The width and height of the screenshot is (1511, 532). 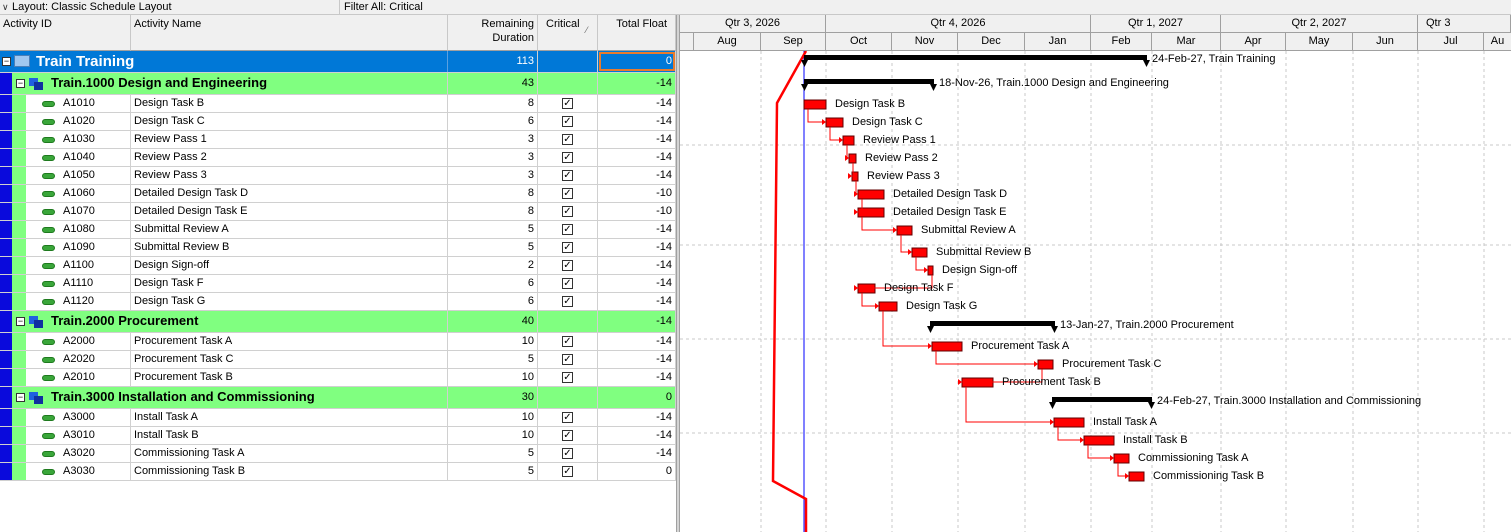 I want to click on activity-row: A1120 Design Task G 6 ✓ -14, so click(x=338, y=302).